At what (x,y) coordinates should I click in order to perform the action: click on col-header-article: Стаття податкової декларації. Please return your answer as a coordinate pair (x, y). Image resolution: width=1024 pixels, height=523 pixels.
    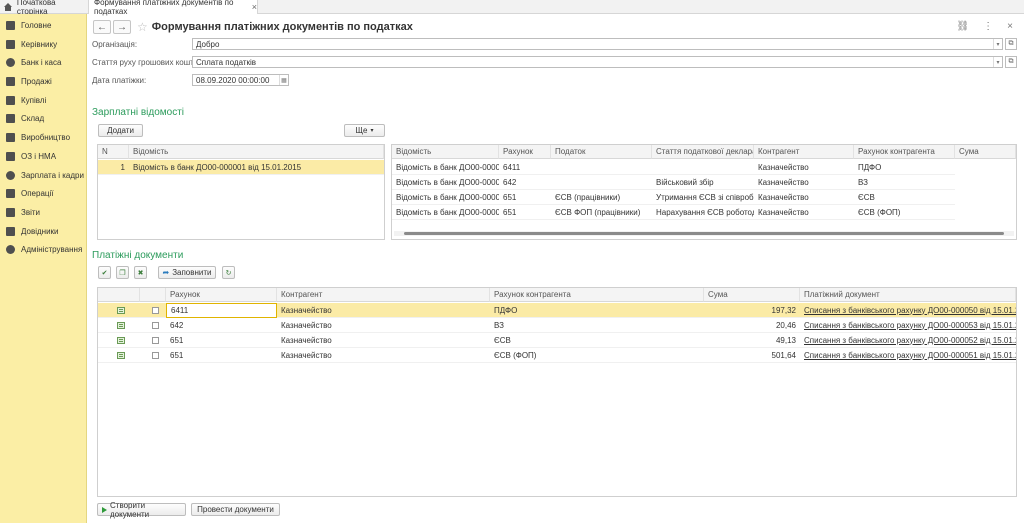
    Looking at the image, I should click on (703, 152).